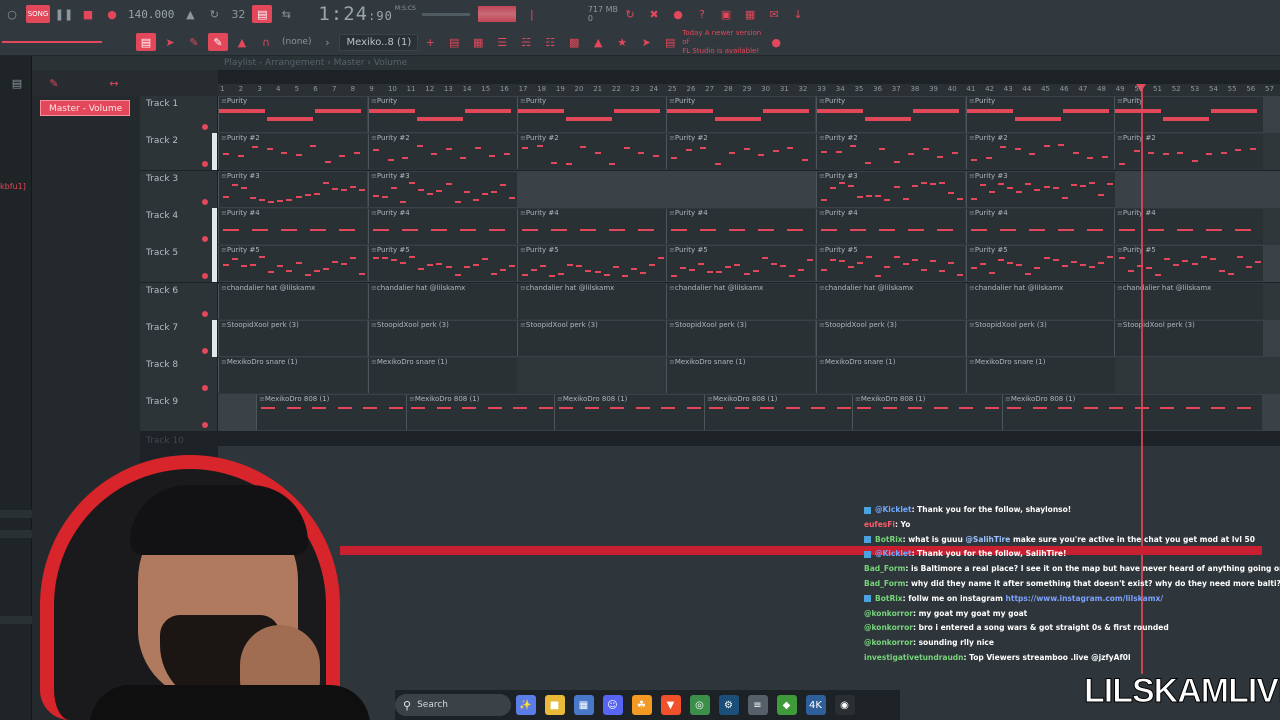 The image size is (1280, 720). I want to click on typing-keyboard-icon: ▤, so click(262, 14).